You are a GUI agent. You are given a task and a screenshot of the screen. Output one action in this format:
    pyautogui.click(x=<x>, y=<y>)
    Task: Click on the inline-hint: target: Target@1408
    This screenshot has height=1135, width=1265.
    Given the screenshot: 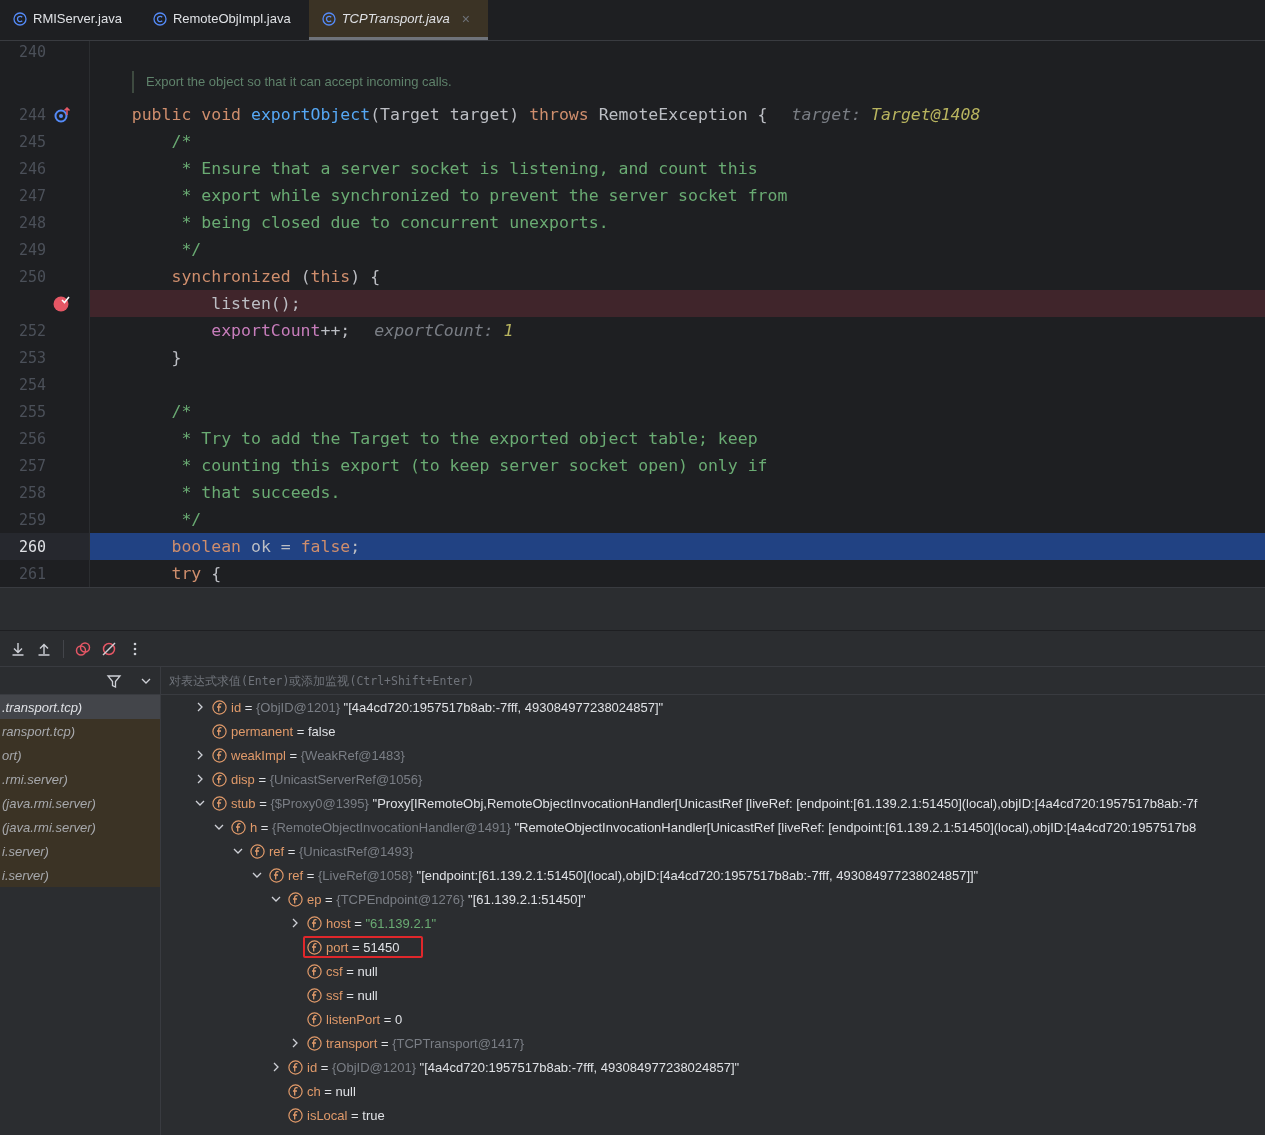 What is the action you would take?
    pyautogui.click(x=886, y=114)
    